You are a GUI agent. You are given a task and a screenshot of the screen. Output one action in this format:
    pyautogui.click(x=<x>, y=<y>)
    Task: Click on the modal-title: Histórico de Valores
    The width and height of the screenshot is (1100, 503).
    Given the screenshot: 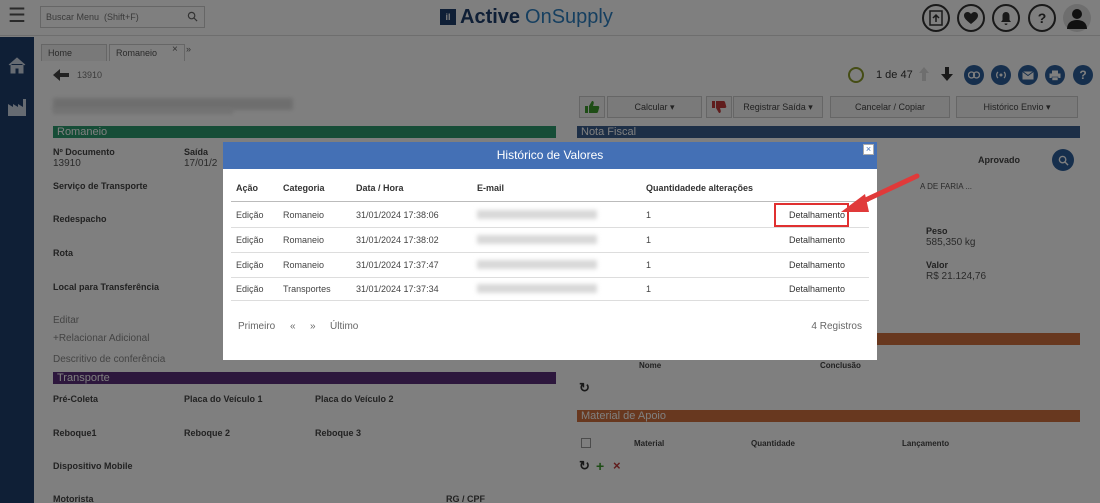 What is the action you would take?
    pyautogui.click(x=550, y=155)
    